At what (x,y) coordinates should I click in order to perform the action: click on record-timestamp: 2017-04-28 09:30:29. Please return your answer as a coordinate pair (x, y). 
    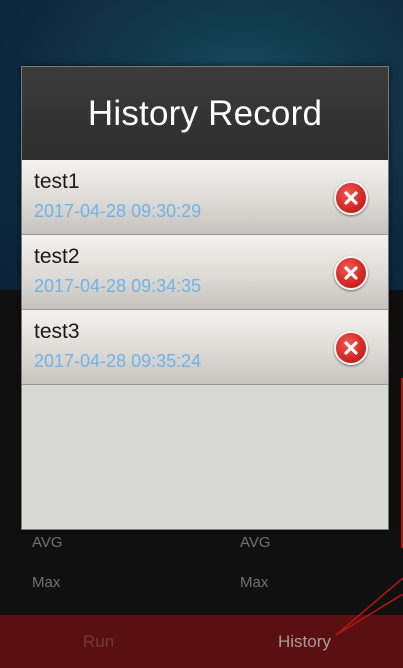
    Looking at the image, I should click on (118, 211).